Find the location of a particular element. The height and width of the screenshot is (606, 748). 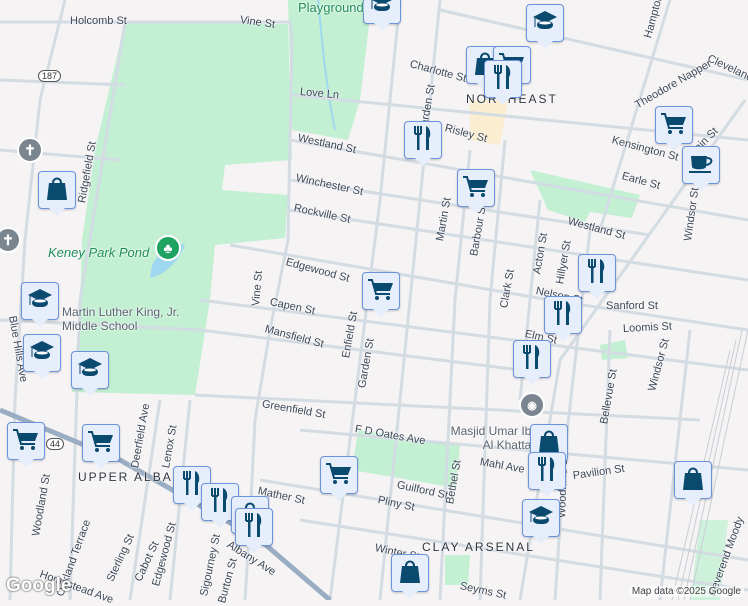

route-44-shield: 44 is located at coordinates (55, 444).